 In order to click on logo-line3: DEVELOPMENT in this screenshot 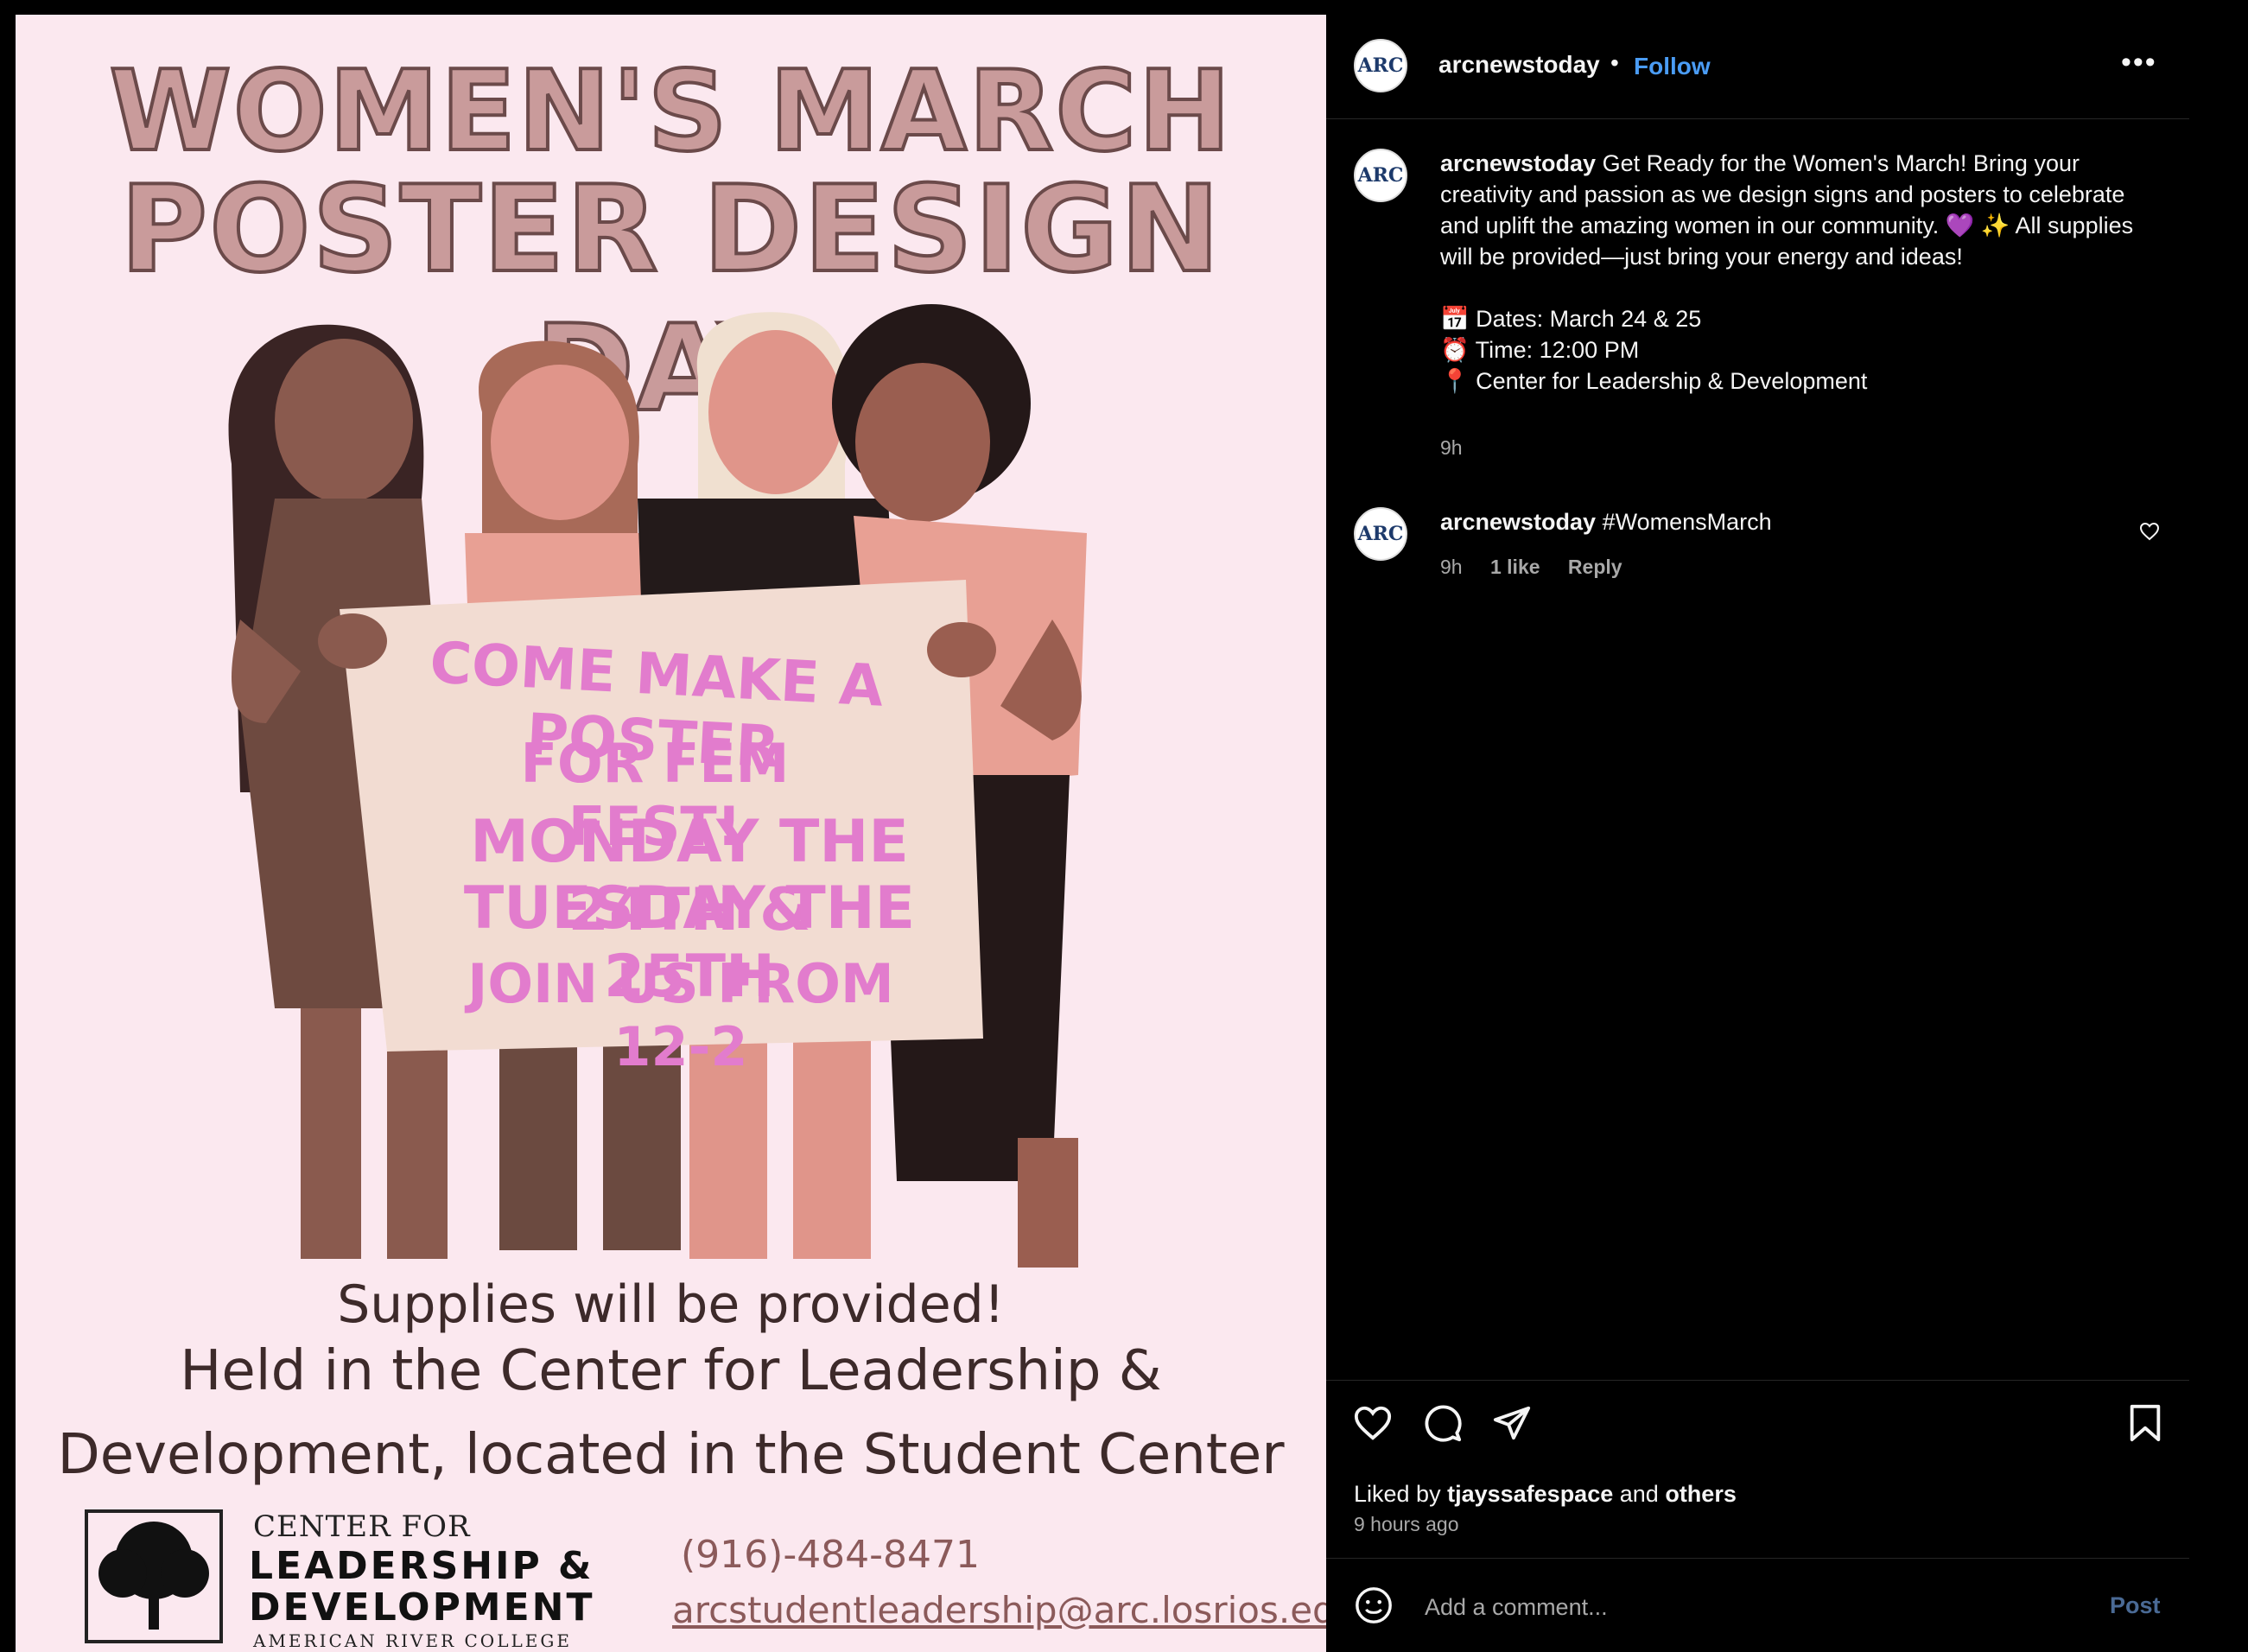, I will do `click(422, 1608)`.